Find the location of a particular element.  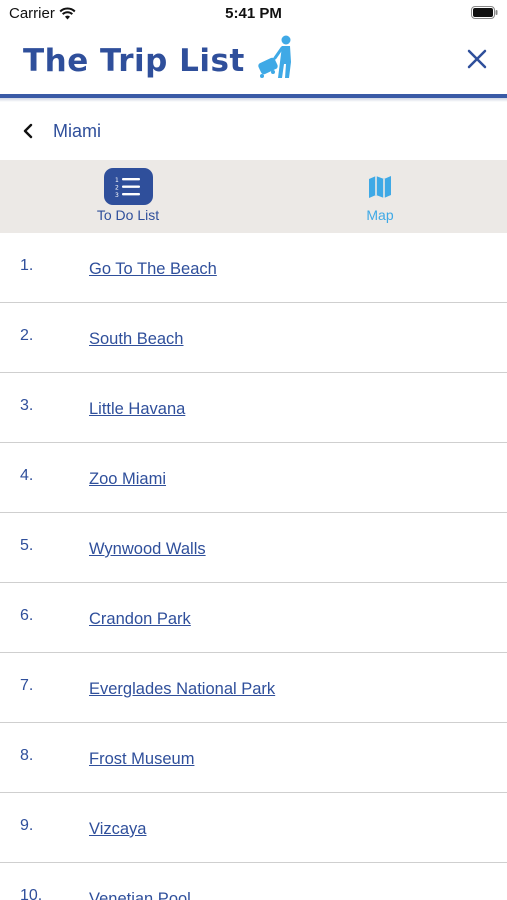

traveler-icon is located at coordinates (274, 56).